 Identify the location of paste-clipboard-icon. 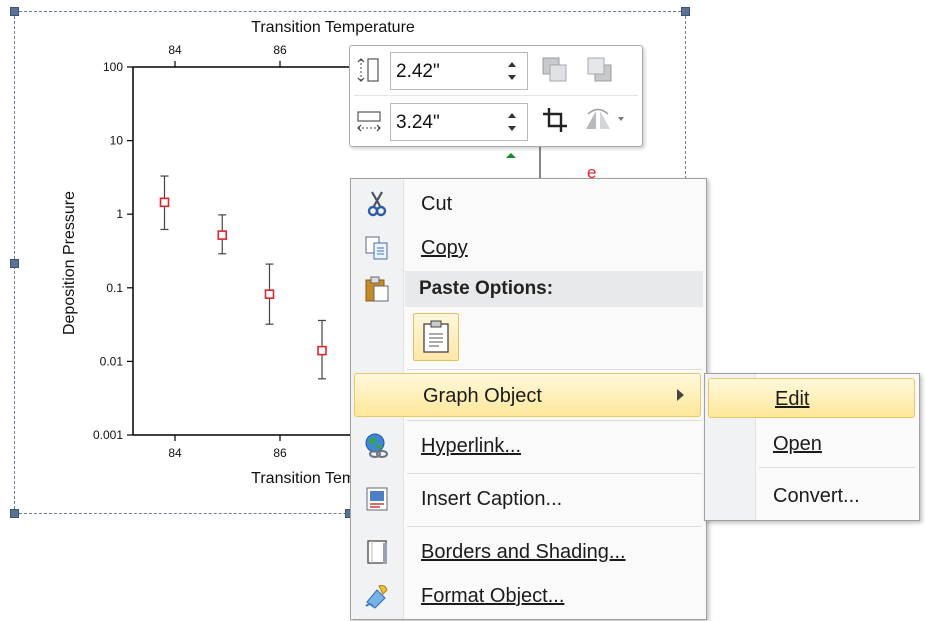
(436, 336).